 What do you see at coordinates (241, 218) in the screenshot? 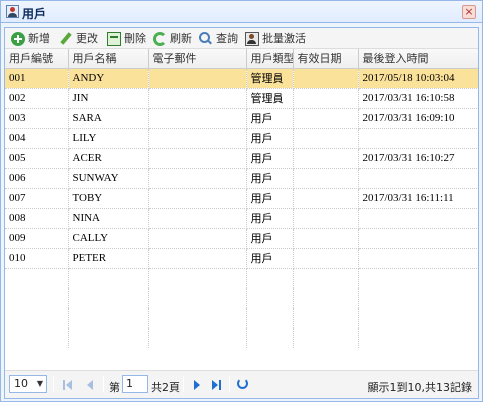
I see `table-row: 008 NINA 用戶` at bounding box center [241, 218].